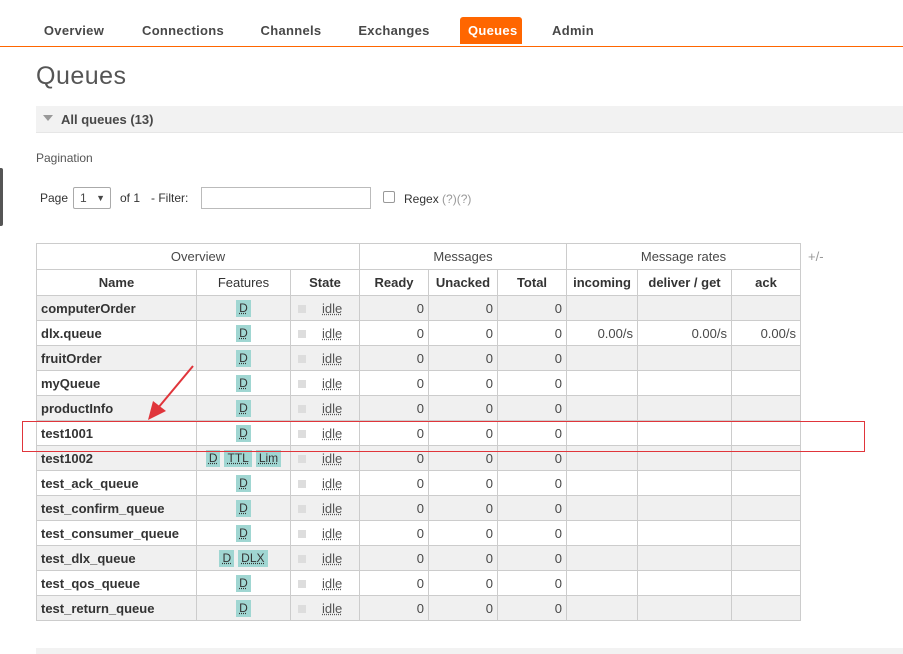 The height and width of the screenshot is (654, 903). I want to click on page-label: Page, so click(54, 198).